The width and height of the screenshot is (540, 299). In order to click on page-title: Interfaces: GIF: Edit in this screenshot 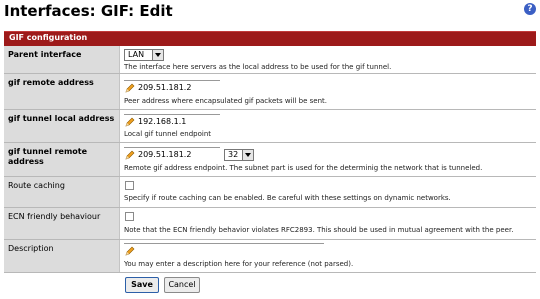, I will do `click(88, 11)`.